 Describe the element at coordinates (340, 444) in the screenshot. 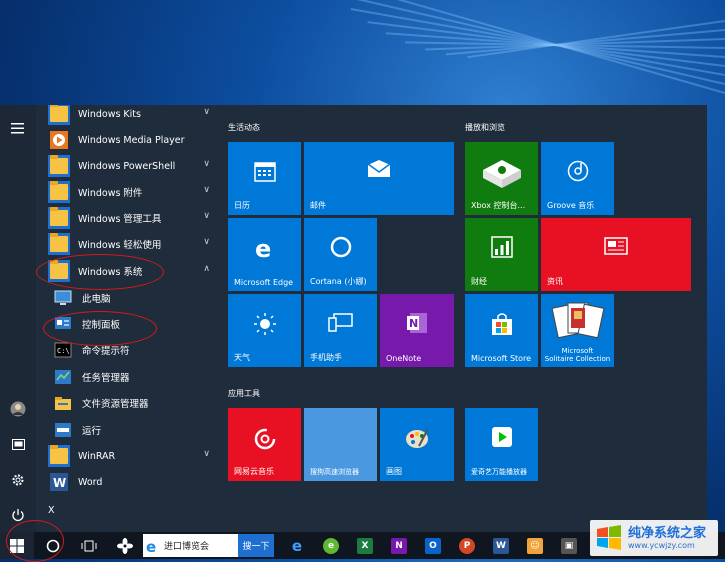

I see `tile-sogou: 搜狗高速浏览器` at that location.